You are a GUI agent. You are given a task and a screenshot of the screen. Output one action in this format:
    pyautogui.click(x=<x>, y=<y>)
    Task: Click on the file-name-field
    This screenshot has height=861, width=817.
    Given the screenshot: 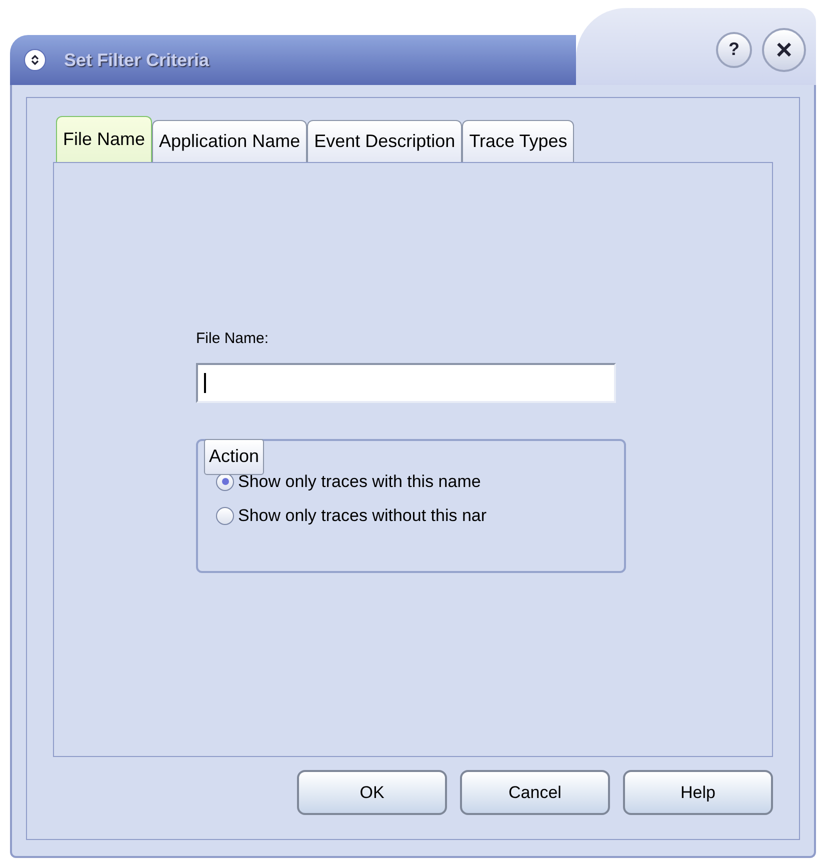 What is the action you would take?
    pyautogui.click(x=406, y=382)
    